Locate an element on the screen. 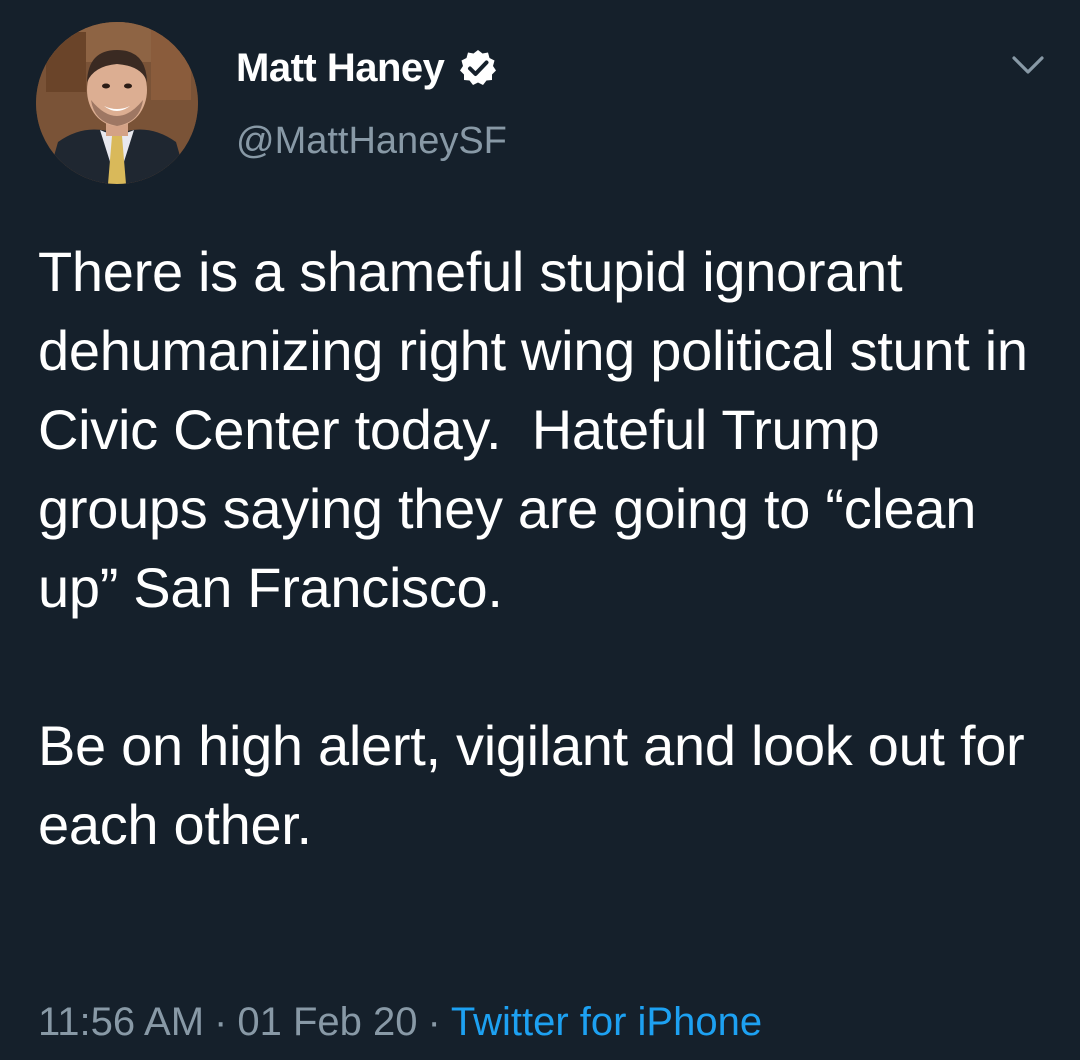  avatar-image is located at coordinates (117, 103).